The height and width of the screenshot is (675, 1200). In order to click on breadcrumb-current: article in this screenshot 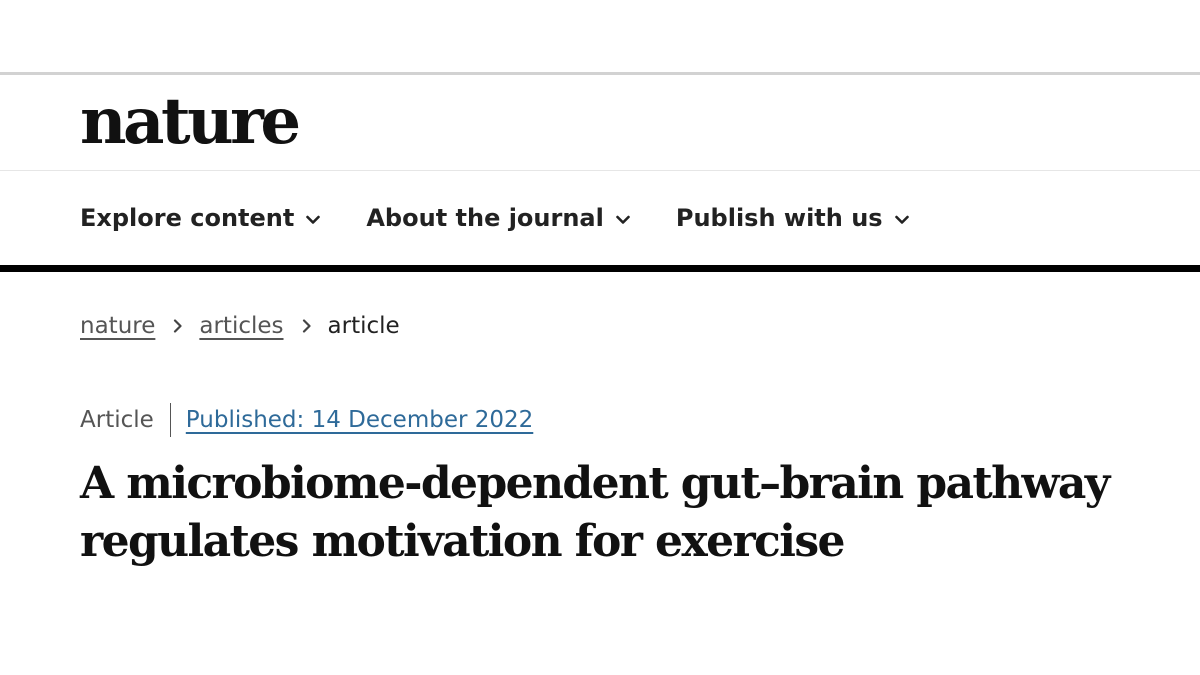, I will do `click(363, 326)`.